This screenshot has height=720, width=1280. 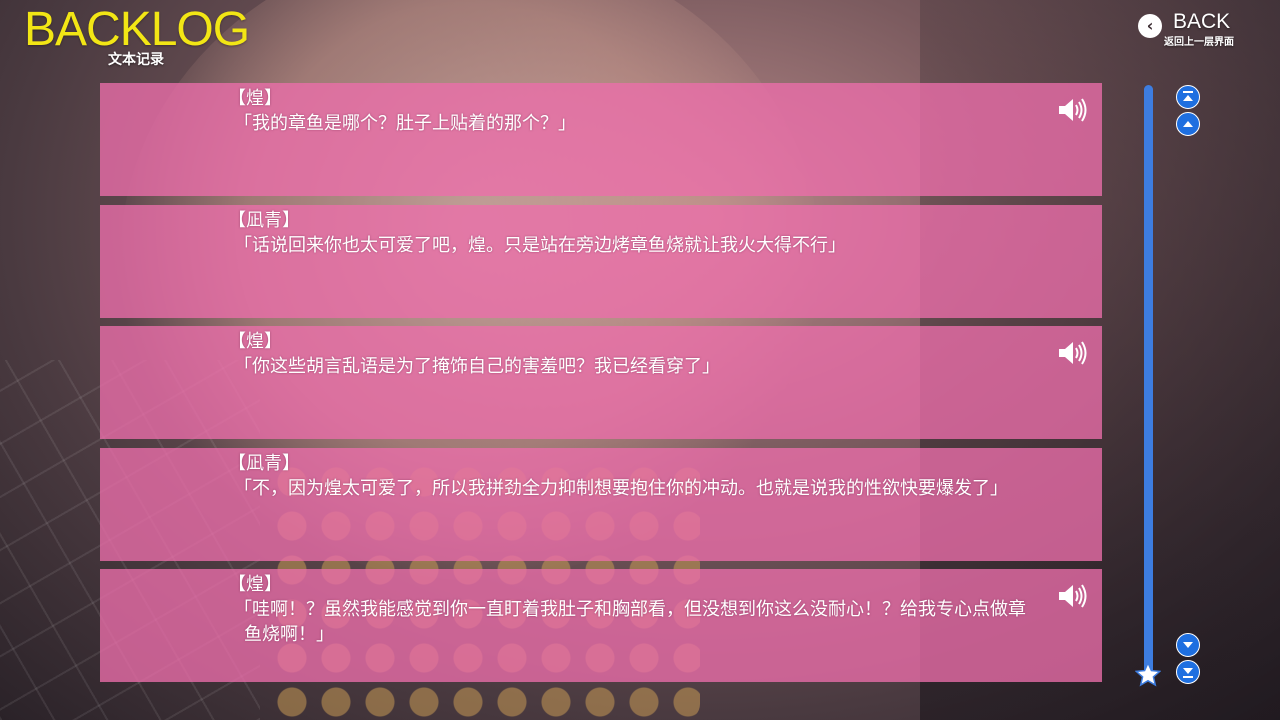 What do you see at coordinates (540, 245) in the screenshot?
I see `dialogue-text: 「话说回来你也太可爱了吧，煌。只是站在旁边烤章鱼烧就让我火大得不行」` at bounding box center [540, 245].